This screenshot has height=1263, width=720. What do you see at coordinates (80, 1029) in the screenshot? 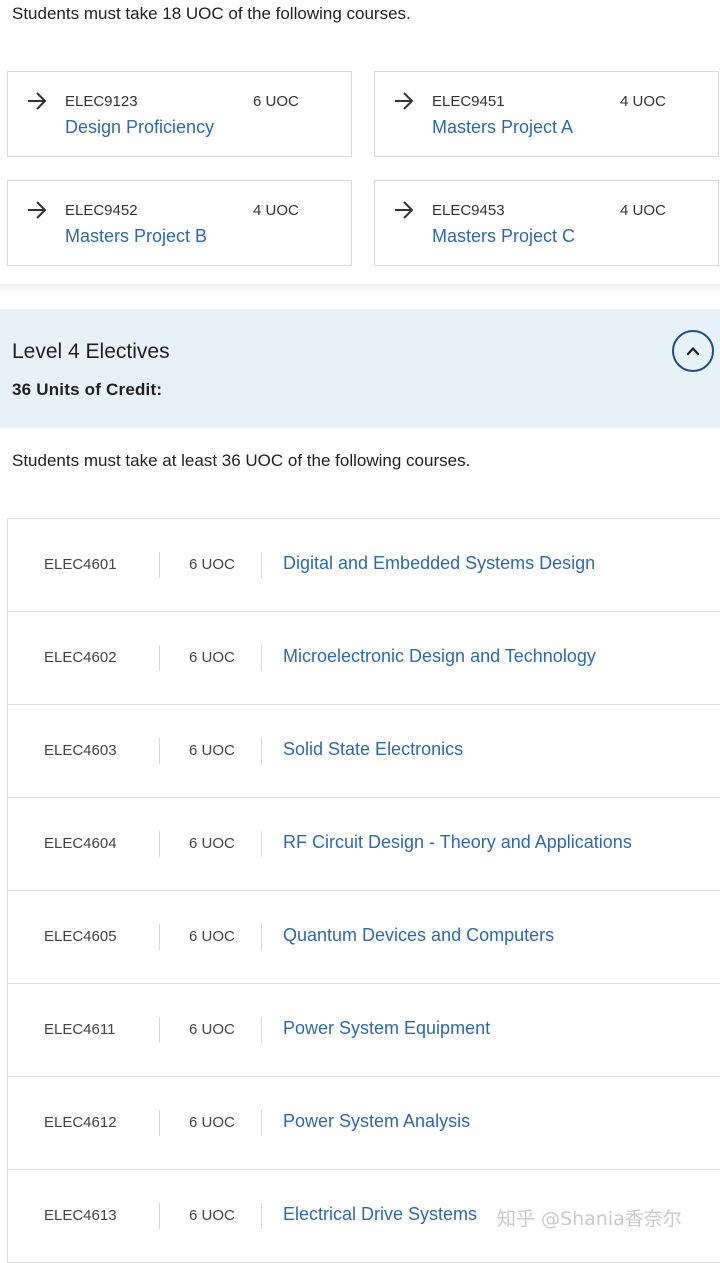
I see `course-code: ELEC4611` at bounding box center [80, 1029].